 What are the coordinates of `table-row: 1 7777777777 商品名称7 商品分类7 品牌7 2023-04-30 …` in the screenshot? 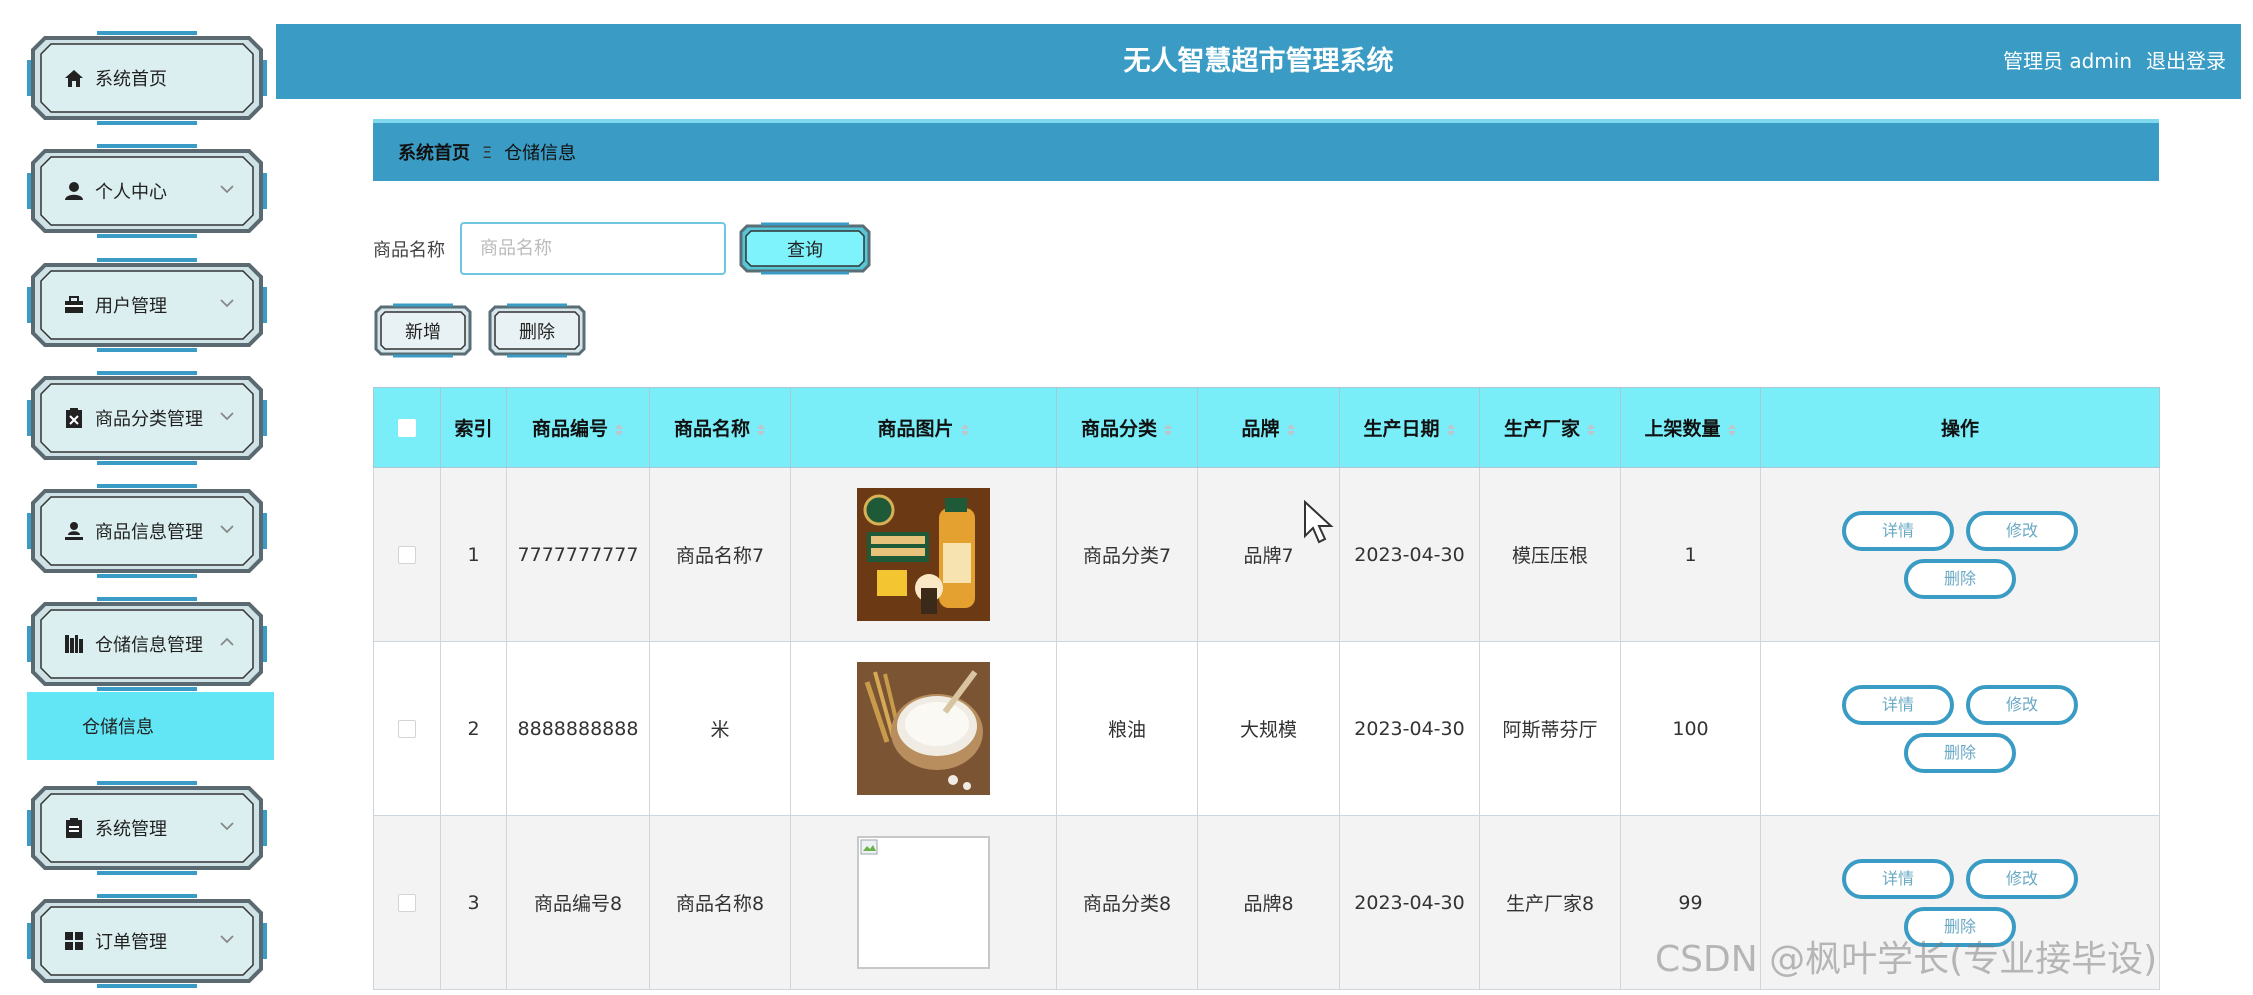 It's located at (1266, 554).